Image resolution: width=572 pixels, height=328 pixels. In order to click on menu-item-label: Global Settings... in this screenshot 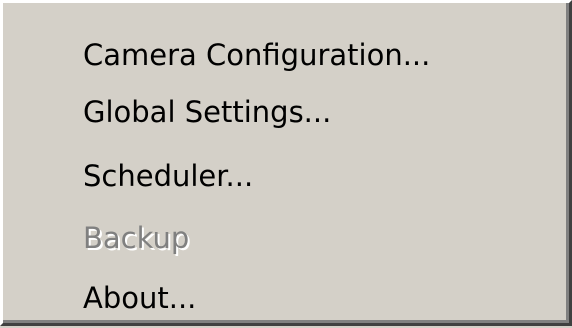, I will do `click(207, 112)`.